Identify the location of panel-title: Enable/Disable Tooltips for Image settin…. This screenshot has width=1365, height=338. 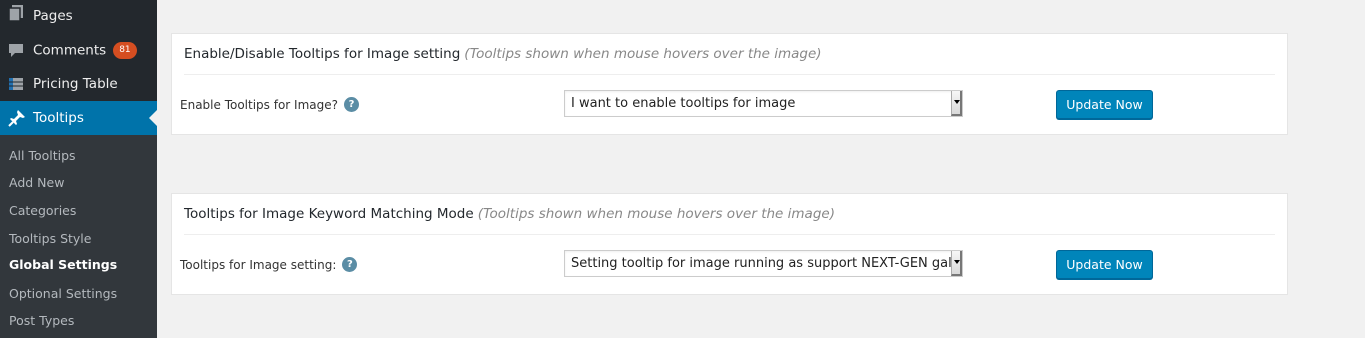
(322, 54).